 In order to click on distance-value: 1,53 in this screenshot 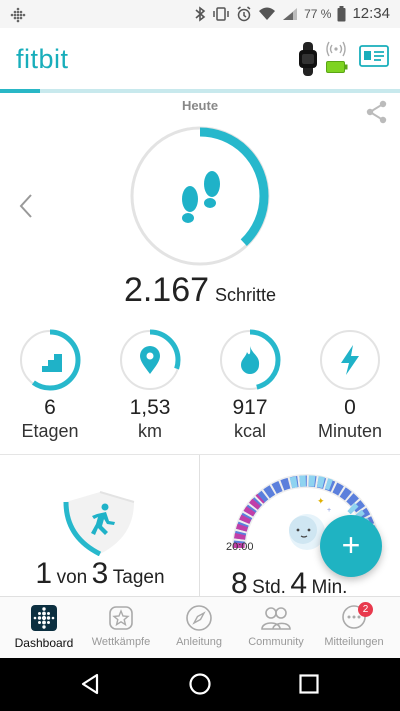, I will do `click(150, 407)`.